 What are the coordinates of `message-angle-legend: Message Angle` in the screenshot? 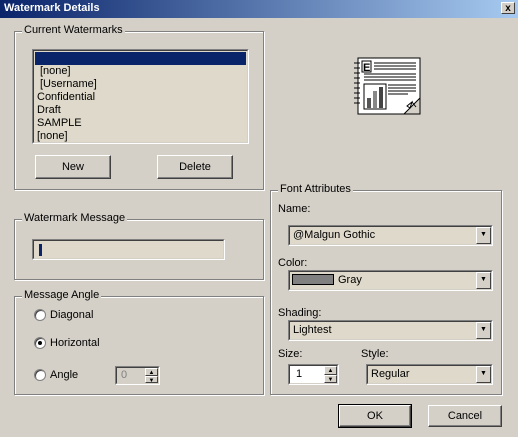 It's located at (62, 295).